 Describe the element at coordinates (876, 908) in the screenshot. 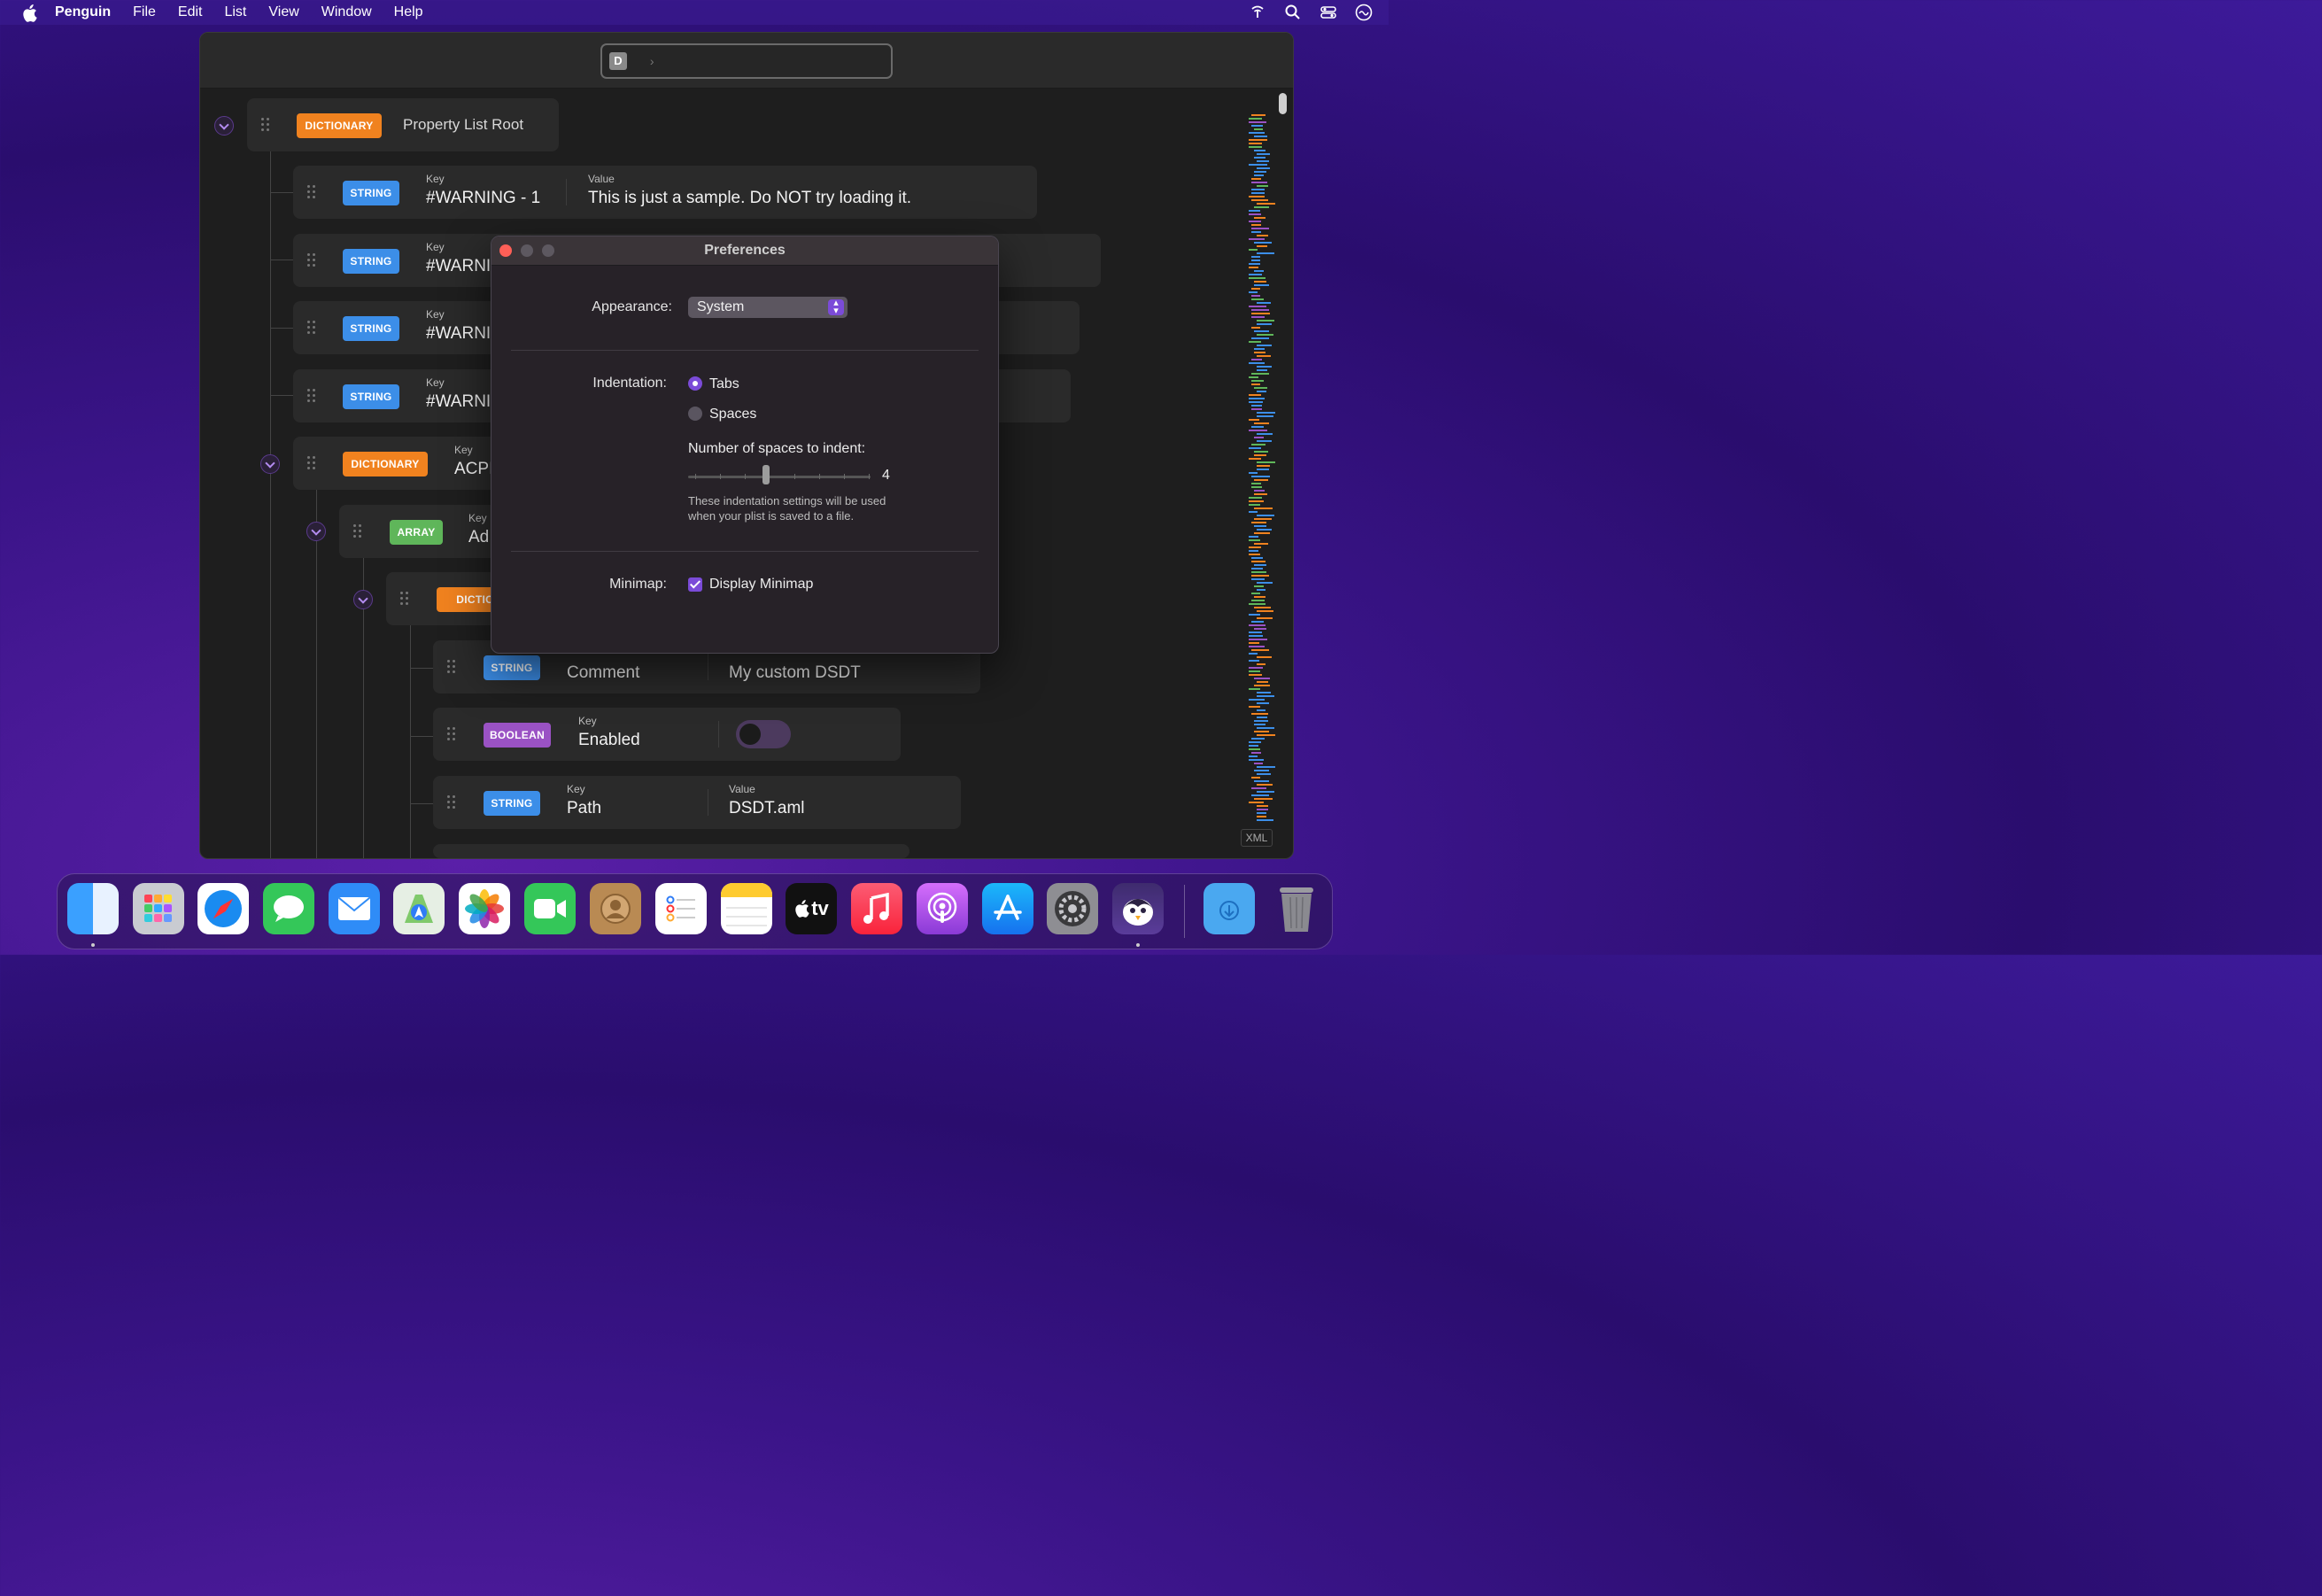

I see `music-icon` at that location.